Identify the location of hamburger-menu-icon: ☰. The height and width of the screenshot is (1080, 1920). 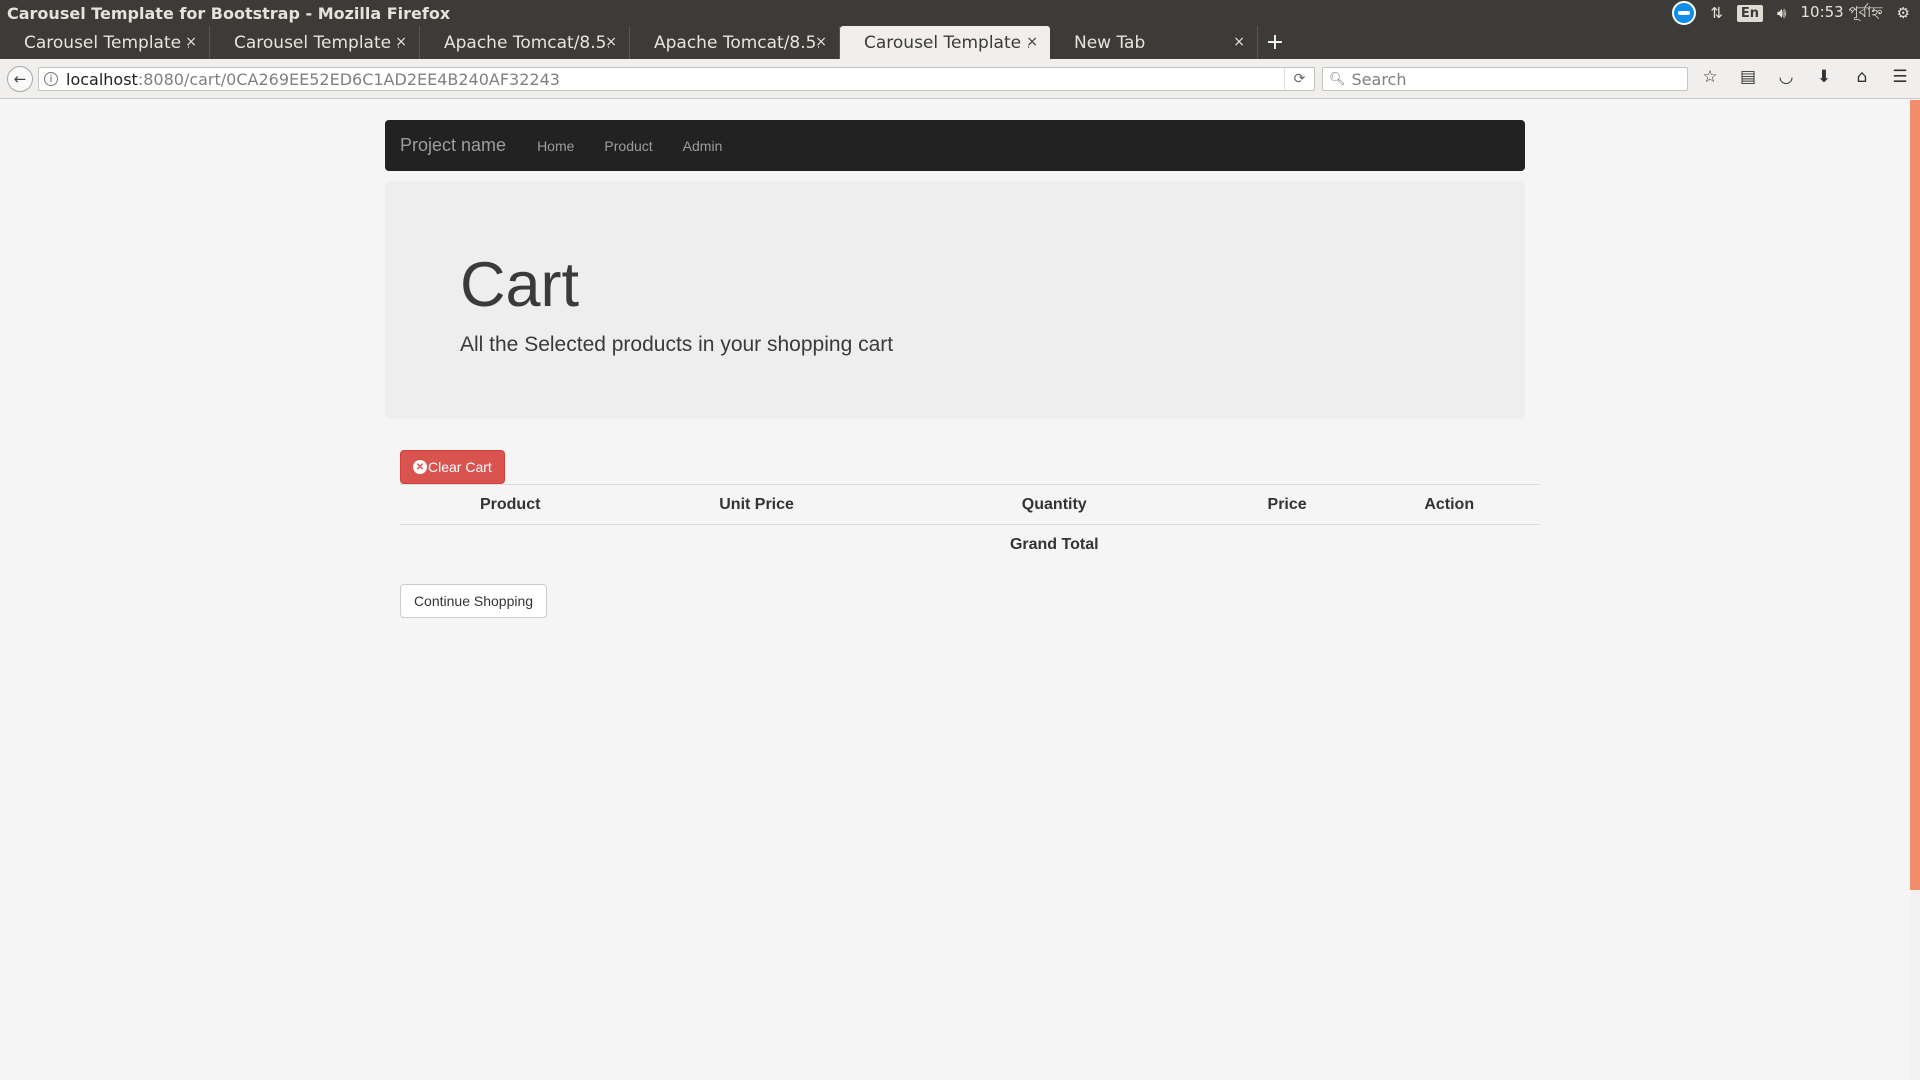
(1900, 77).